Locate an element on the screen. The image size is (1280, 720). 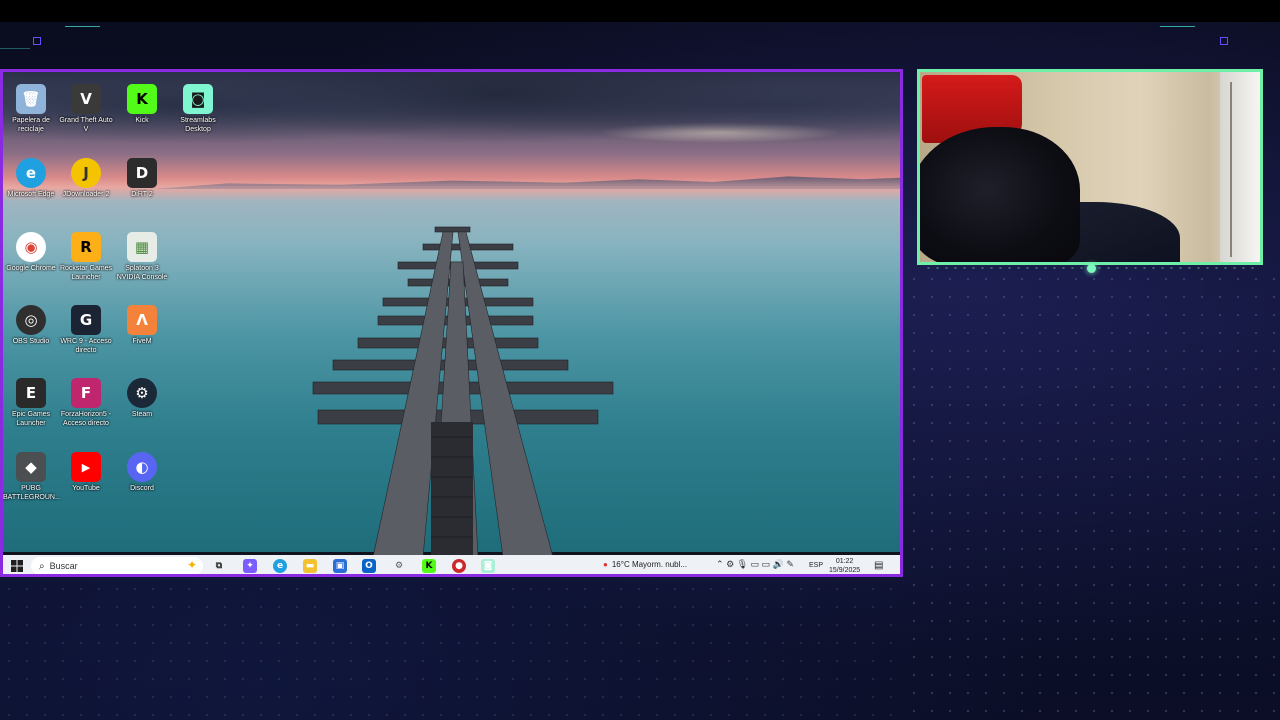
edge-icon: e is located at coordinates (31, 173).